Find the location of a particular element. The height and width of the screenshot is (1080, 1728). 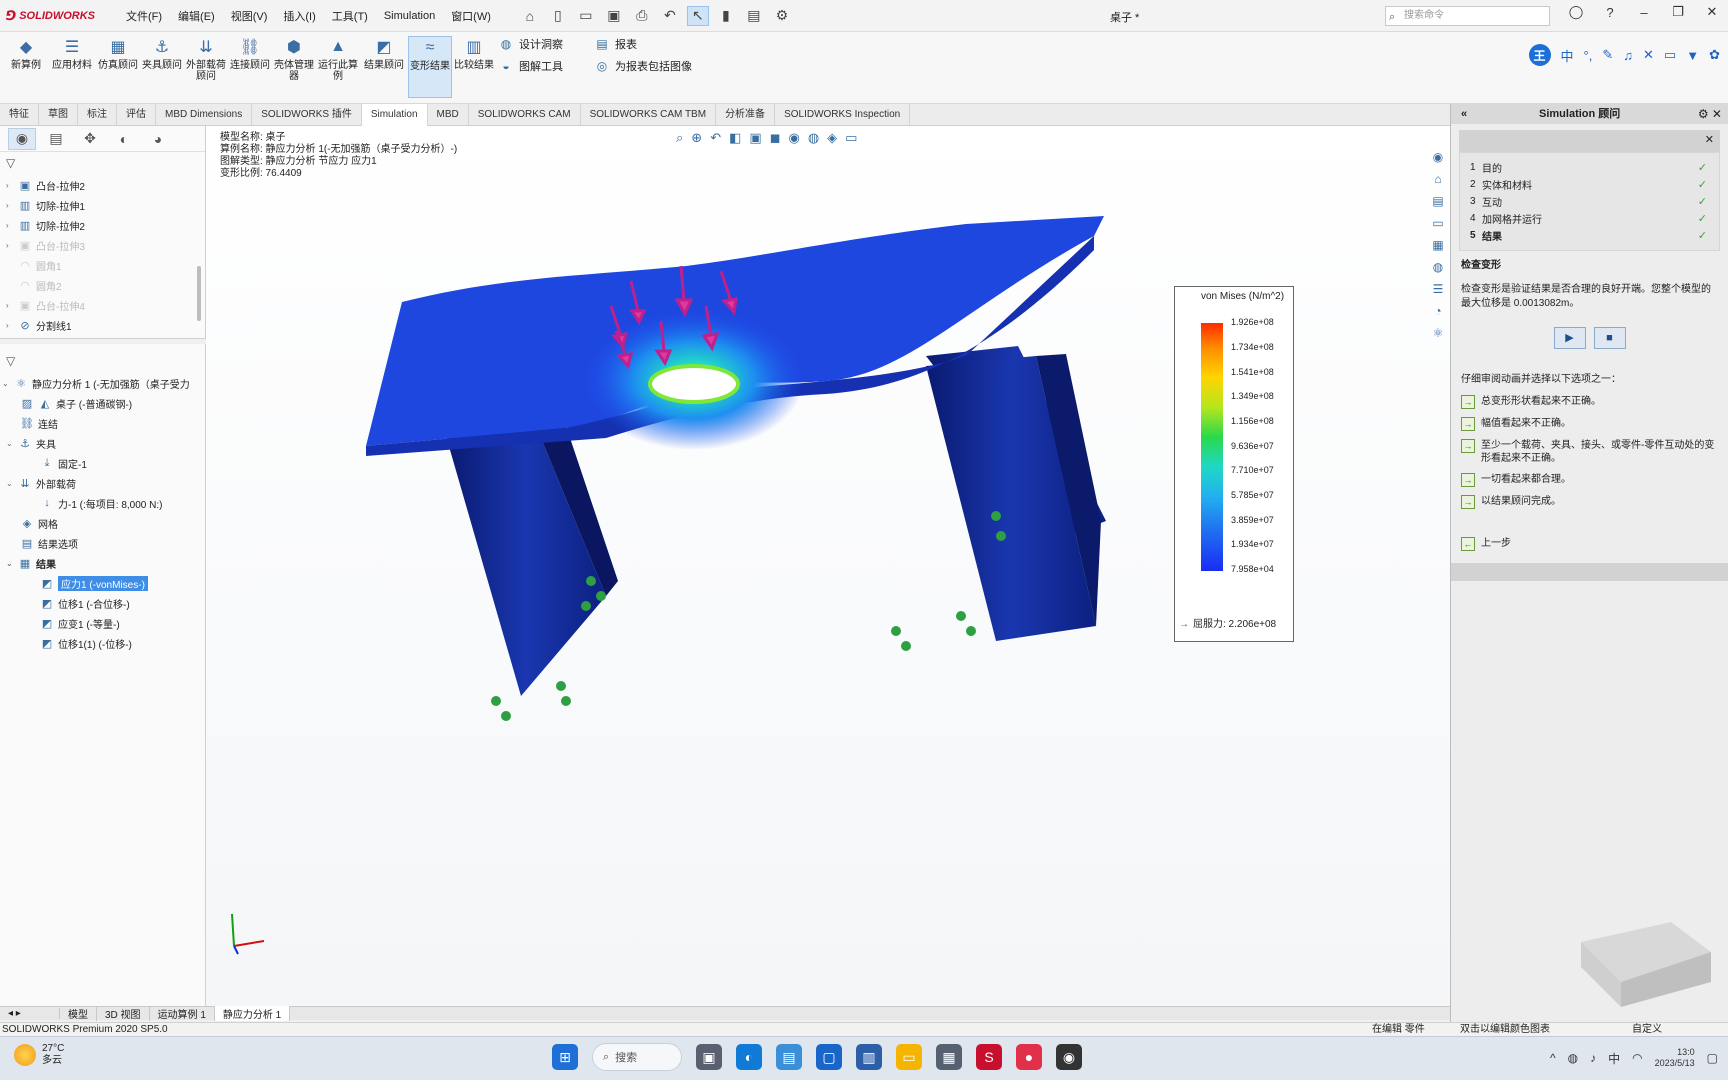

advisor-step-results: 5 结果 ✓ is located at coordinates (1589, 235).